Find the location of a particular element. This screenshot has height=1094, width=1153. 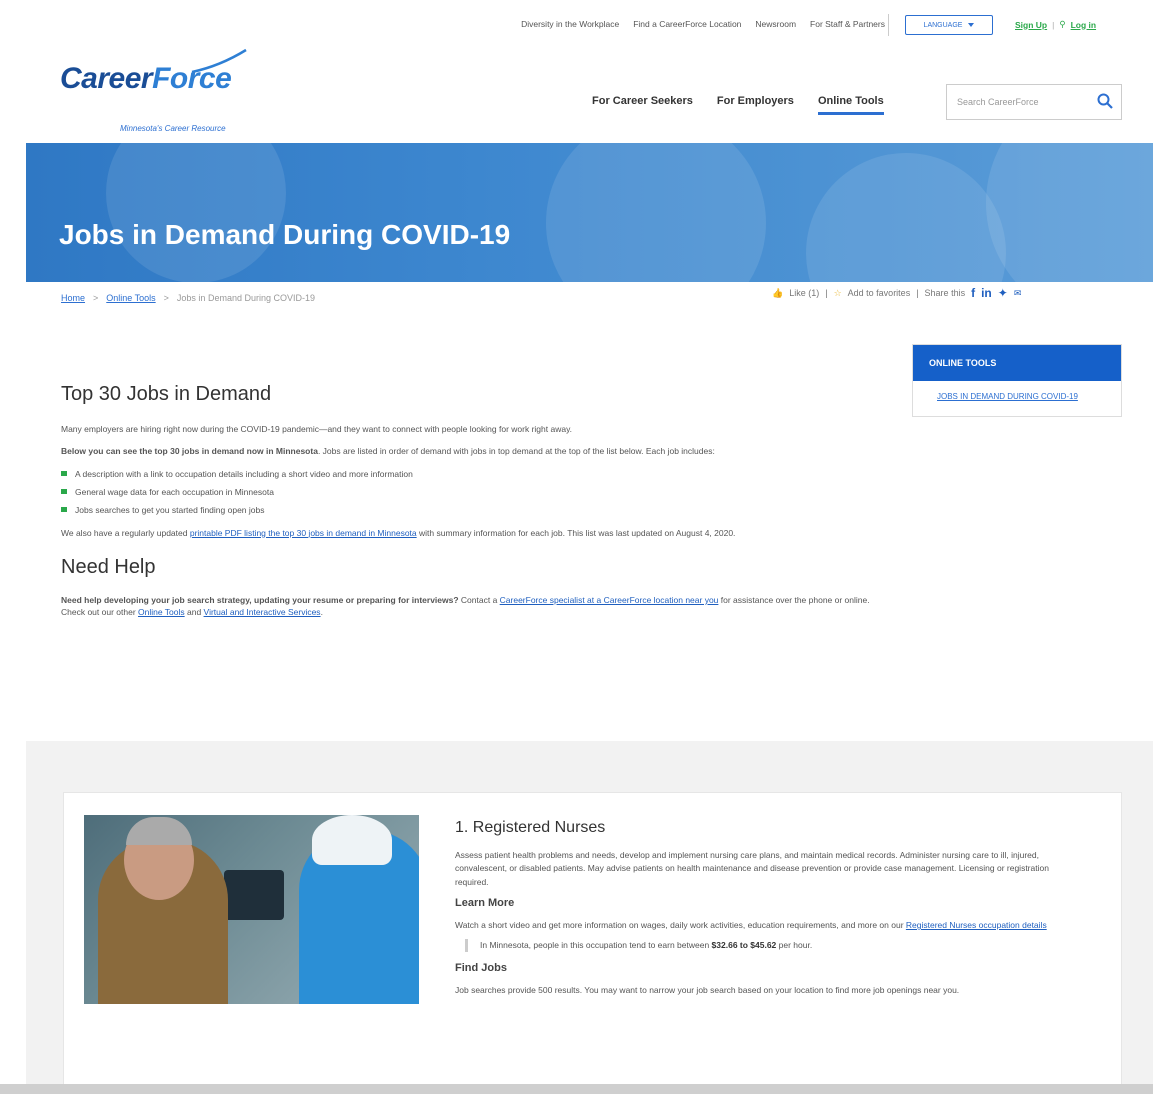

language-label: LANGUAGE is located at coordinates (943, 25).